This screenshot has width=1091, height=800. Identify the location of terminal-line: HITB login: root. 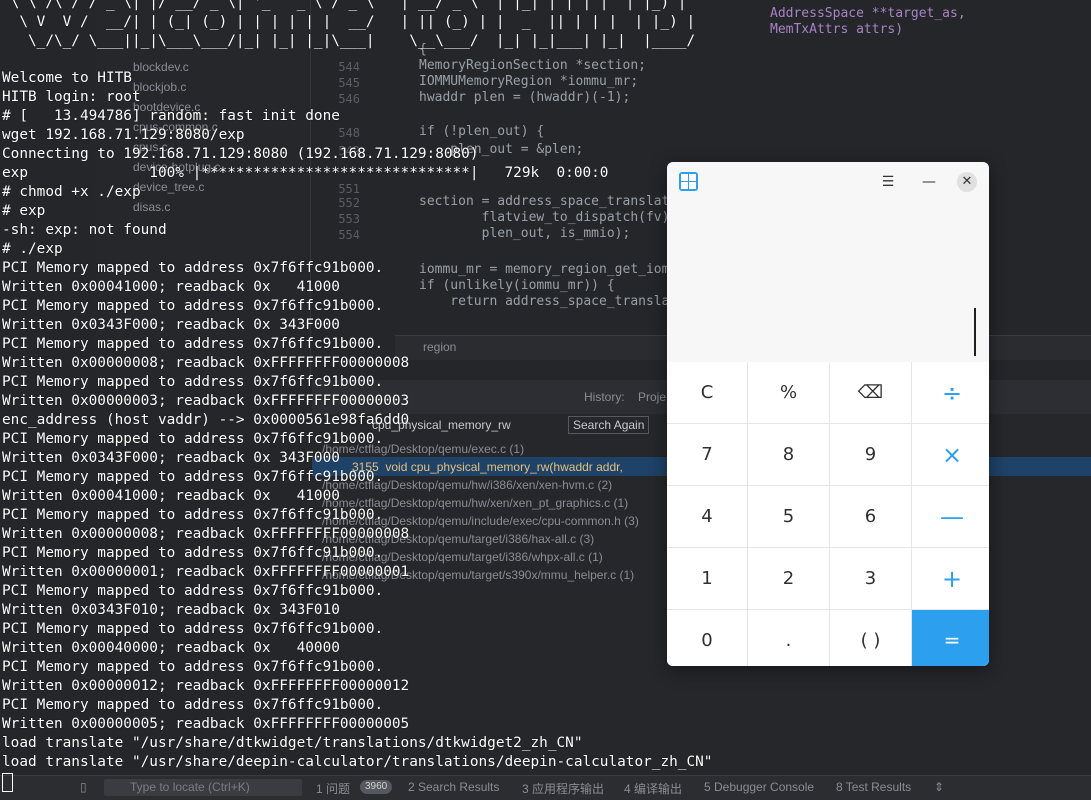
(71, 97).